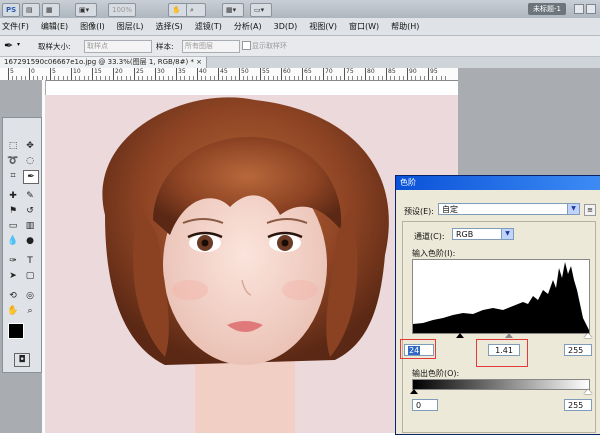 This screenshot has width=600, height=435. I want to click on ruler-tick-label: 85, so click(392, 71).